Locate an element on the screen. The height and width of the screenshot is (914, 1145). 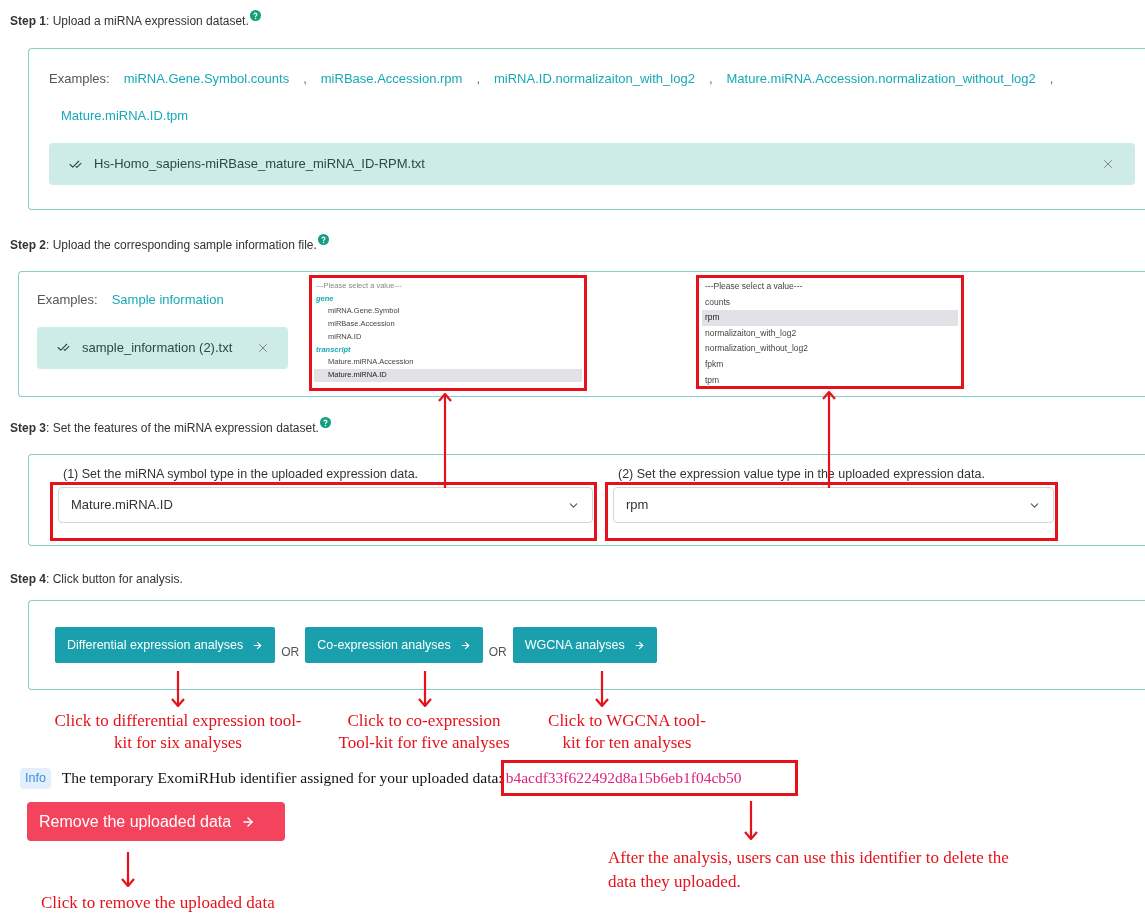
list-prompt-option: ---Please select a value--- is located at coordinates (830, 287).